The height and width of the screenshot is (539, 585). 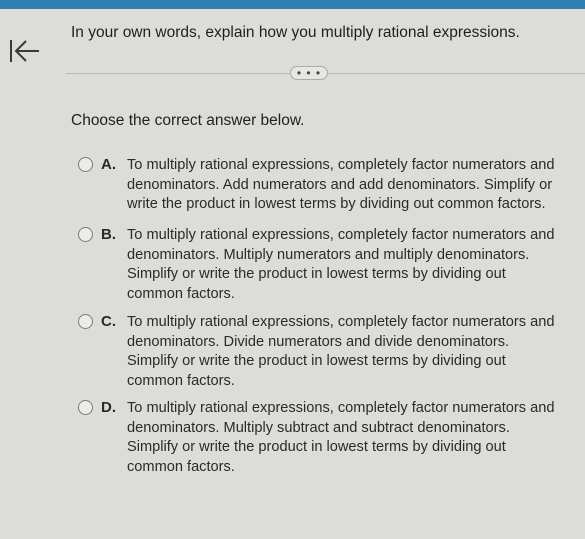 I want to click on option-letter: C., so click(x=108, y=321).